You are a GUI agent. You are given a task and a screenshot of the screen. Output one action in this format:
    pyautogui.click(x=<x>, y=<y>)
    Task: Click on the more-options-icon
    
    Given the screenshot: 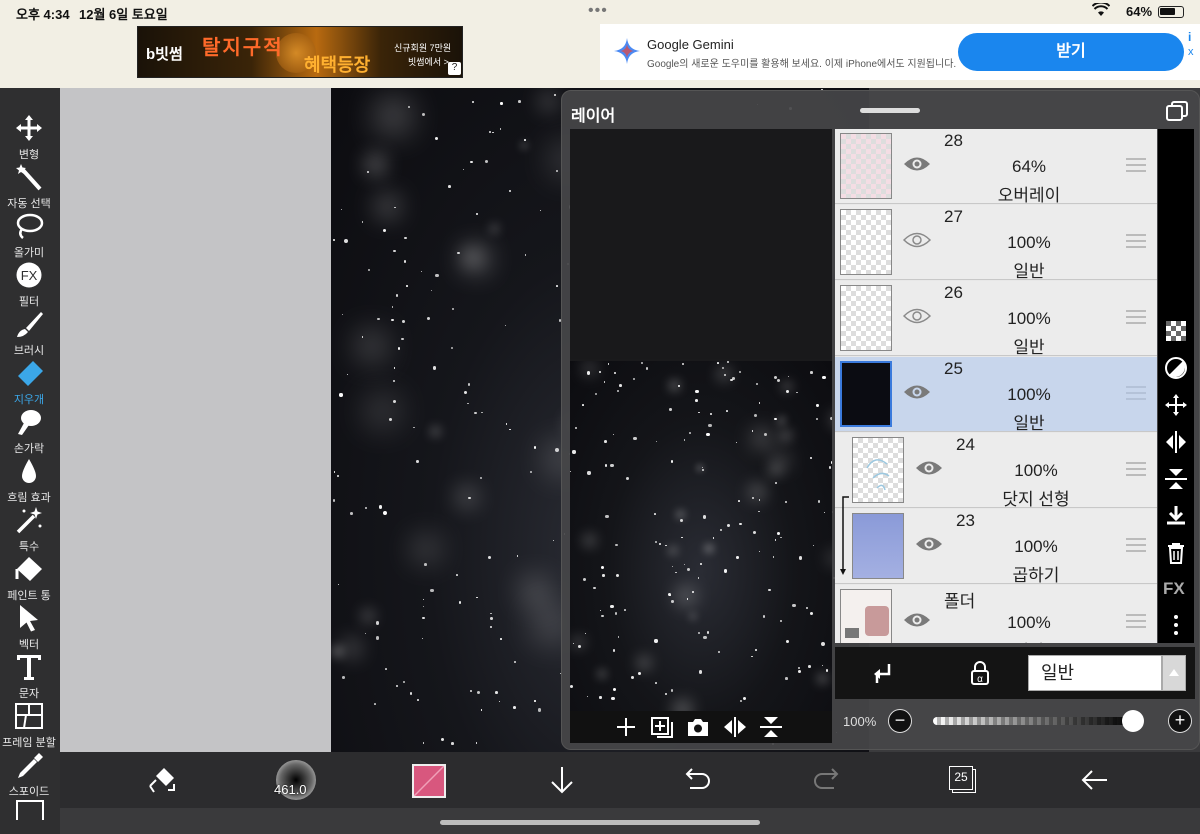 What is the action you would take?
    pyautogui.click(x=1176, y=625)
    